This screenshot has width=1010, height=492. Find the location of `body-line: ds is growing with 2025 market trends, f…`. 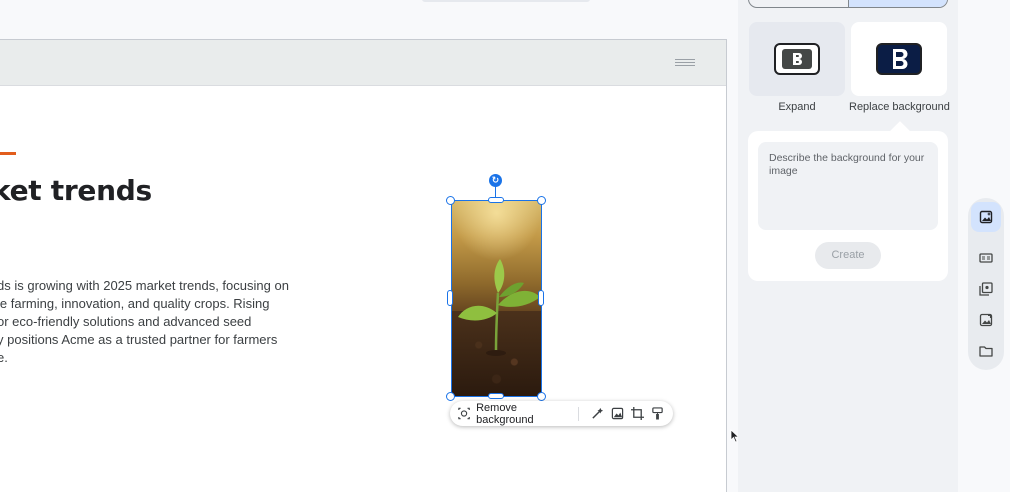

body-line: ds is growing with 2025 market trends, f… is located at coordinates (144, 285).